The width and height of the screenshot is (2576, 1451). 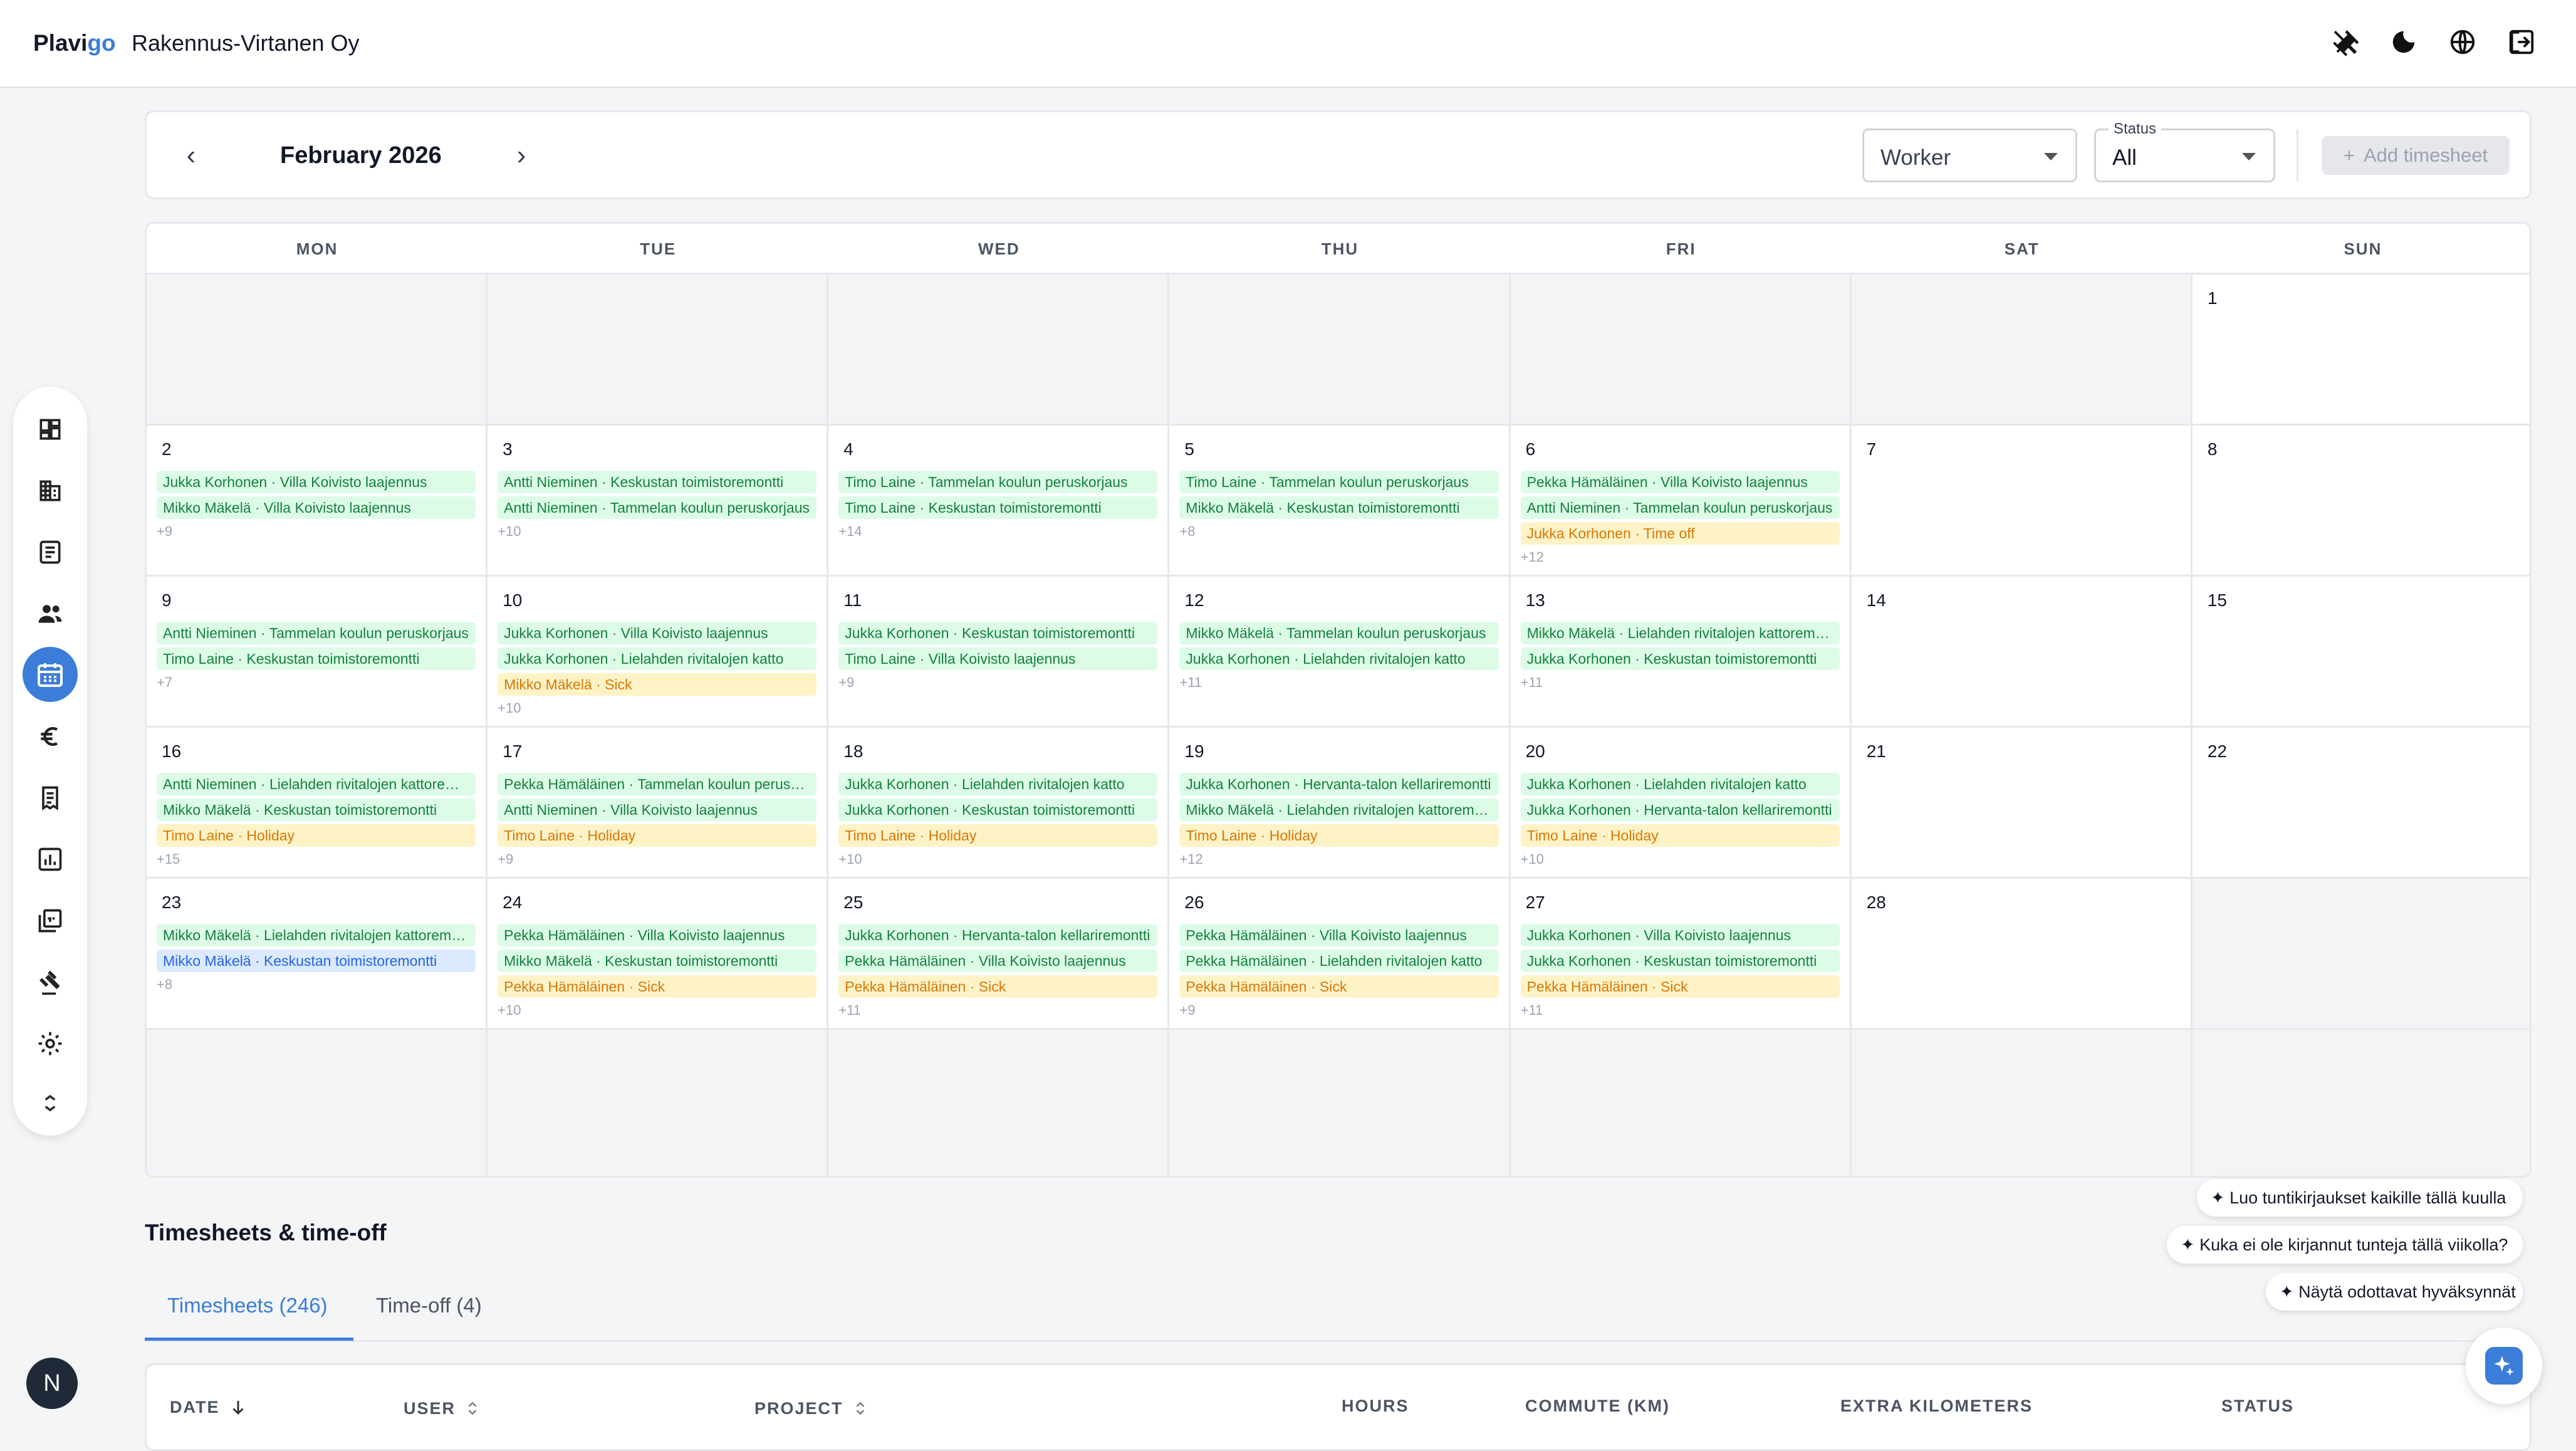 I want to click on dashboard-icon, so click(x=50, y=429).